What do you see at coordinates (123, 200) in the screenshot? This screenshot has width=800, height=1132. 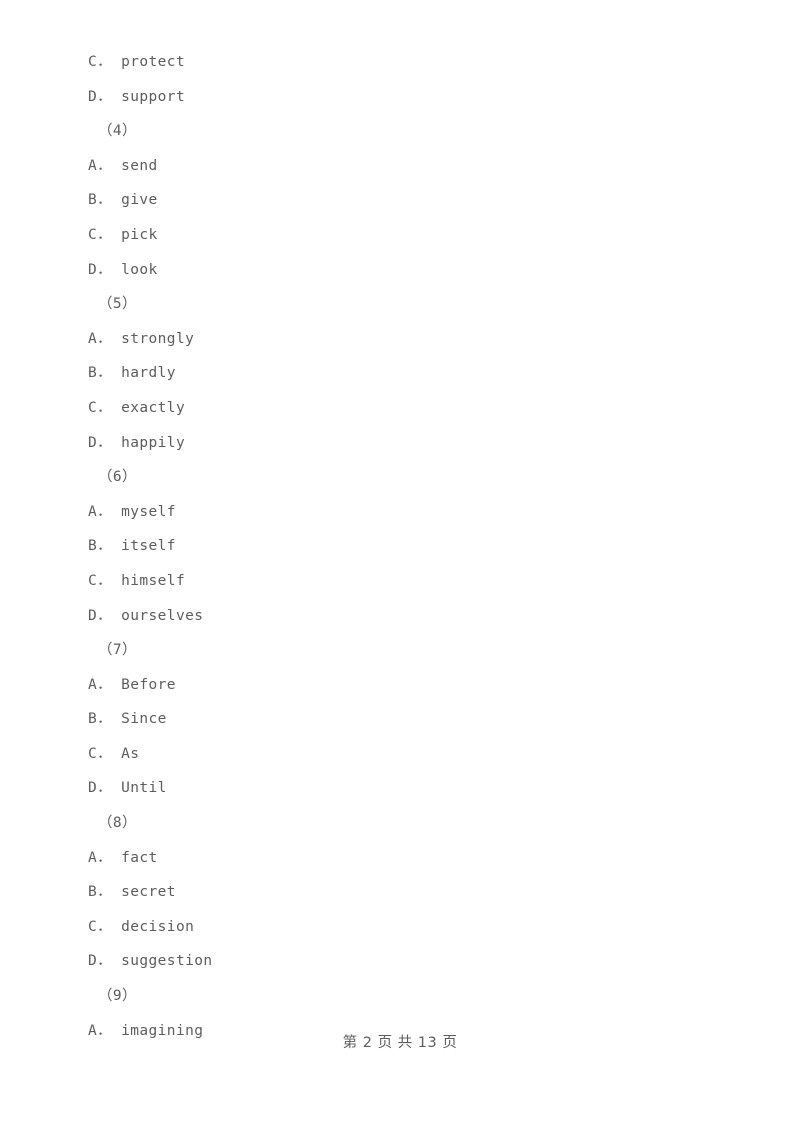 I see `answer-option: B． give` at bounding box center [123, 200].